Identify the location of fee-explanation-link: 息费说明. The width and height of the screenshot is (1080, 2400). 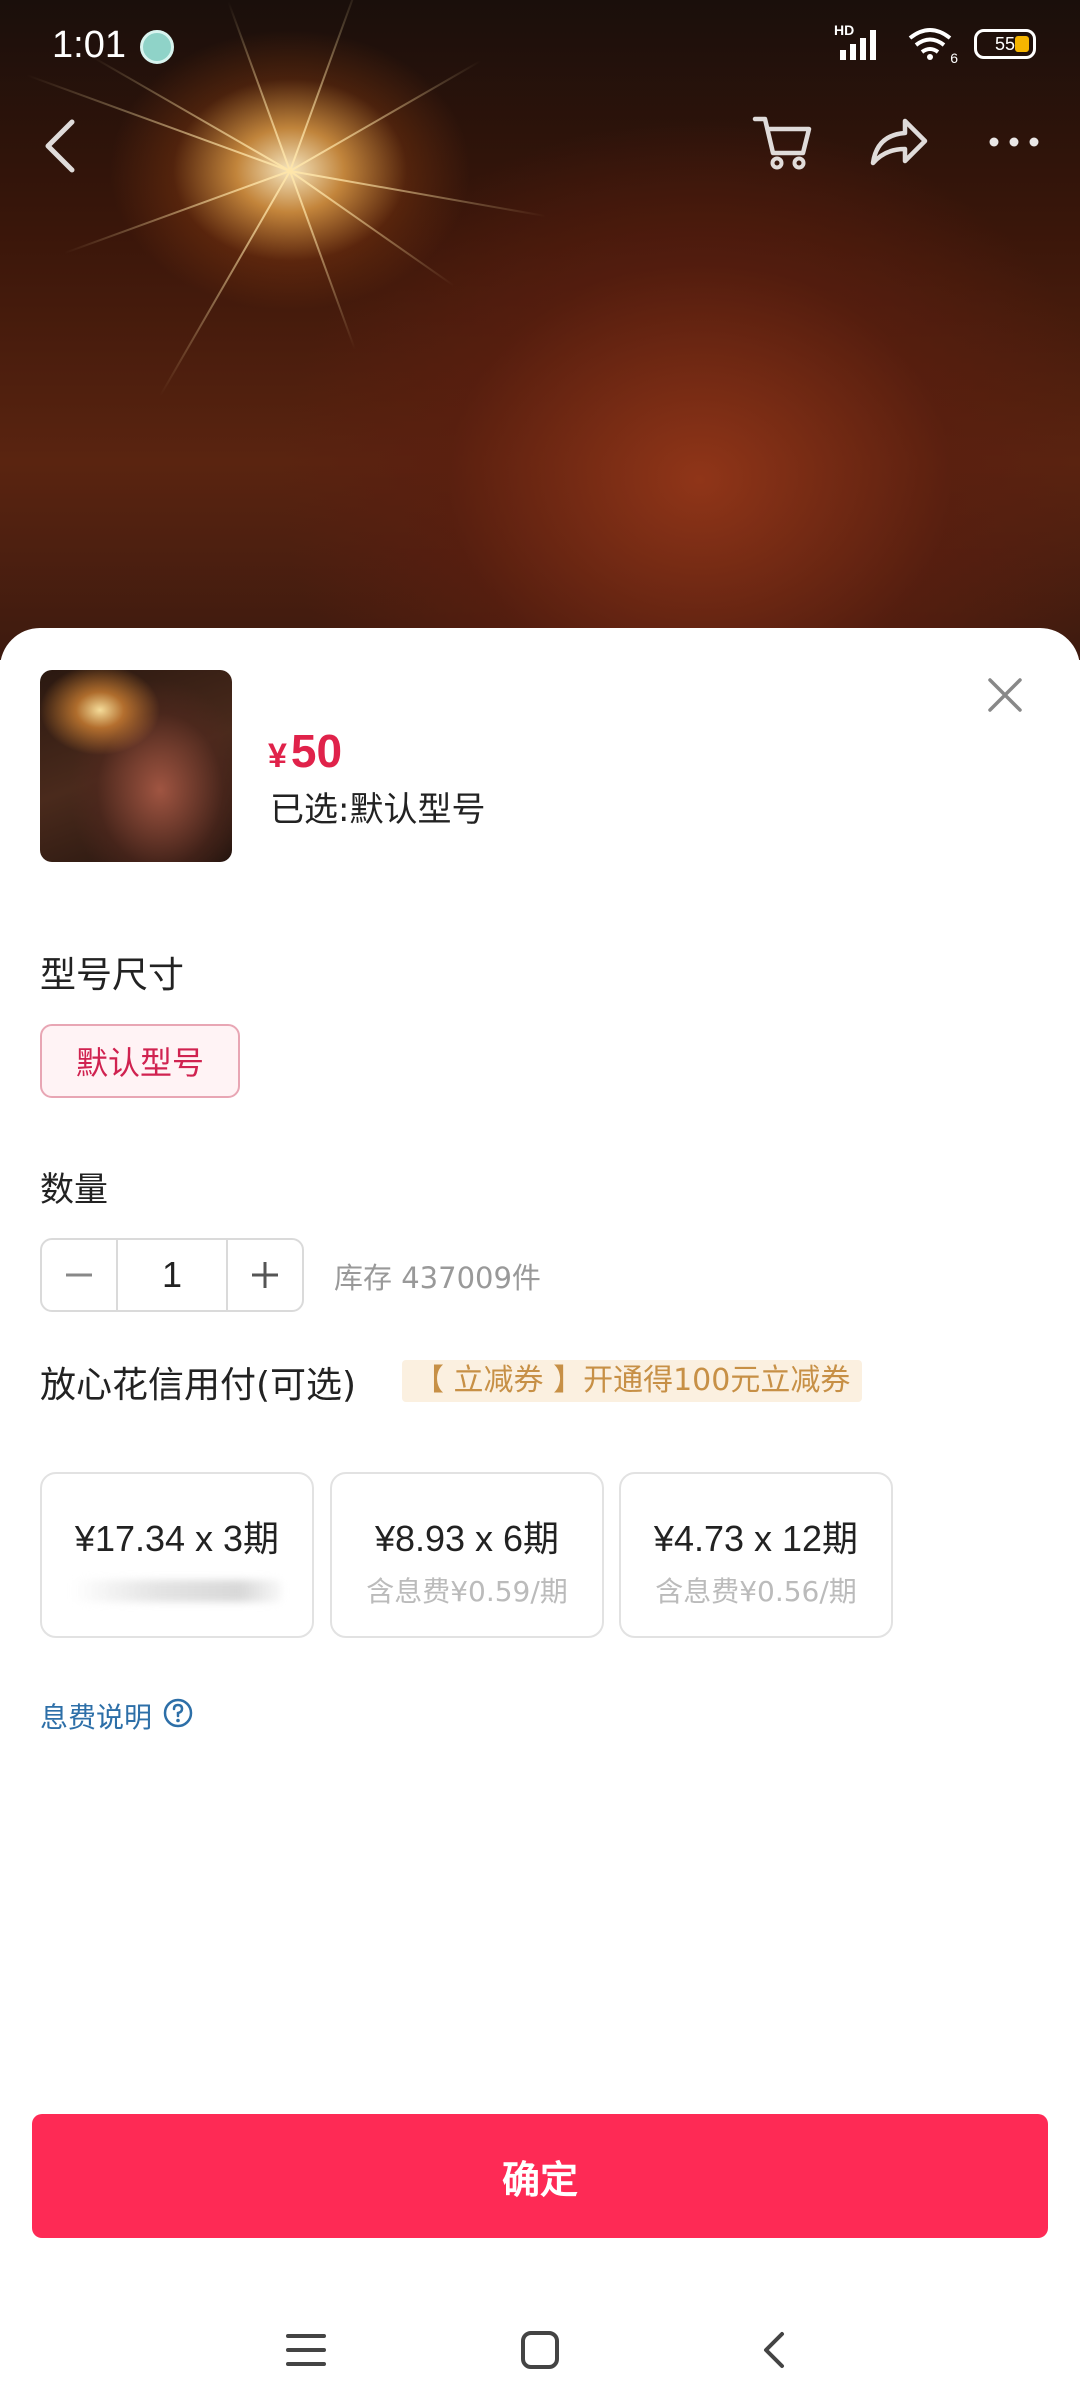
(117, 1716).